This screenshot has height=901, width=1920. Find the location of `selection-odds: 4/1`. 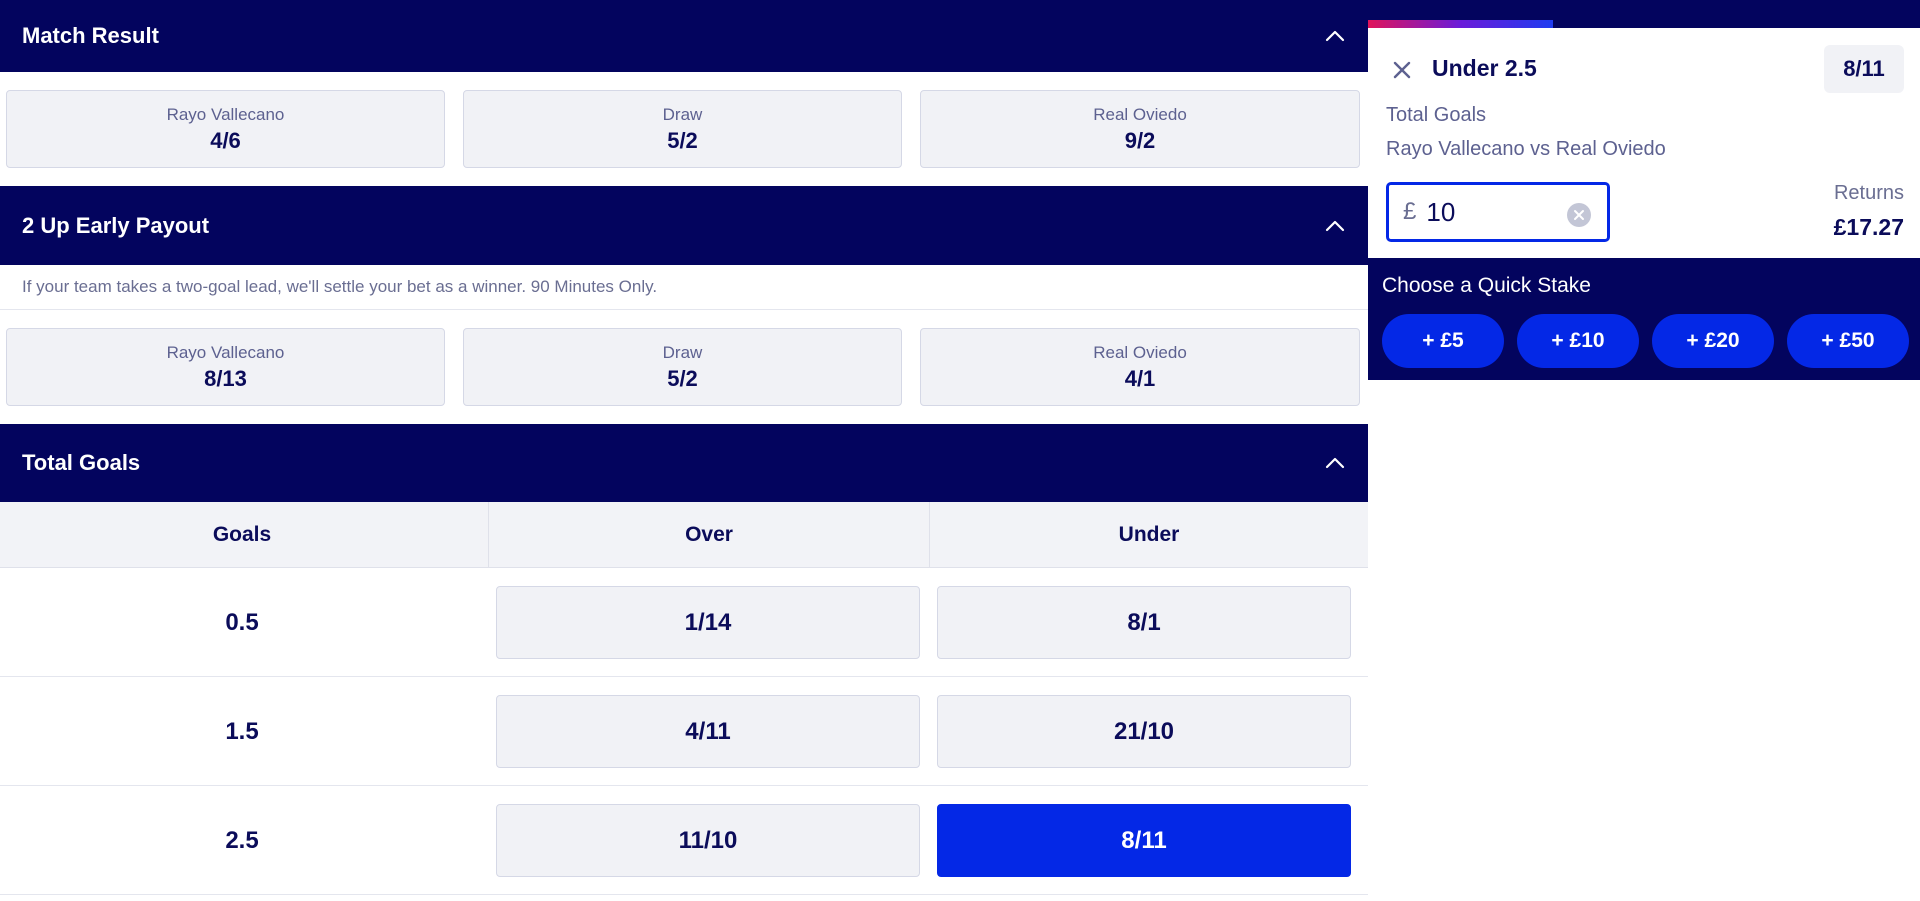

selection-odds: 4/1 is located at coordinates (1140, 378).